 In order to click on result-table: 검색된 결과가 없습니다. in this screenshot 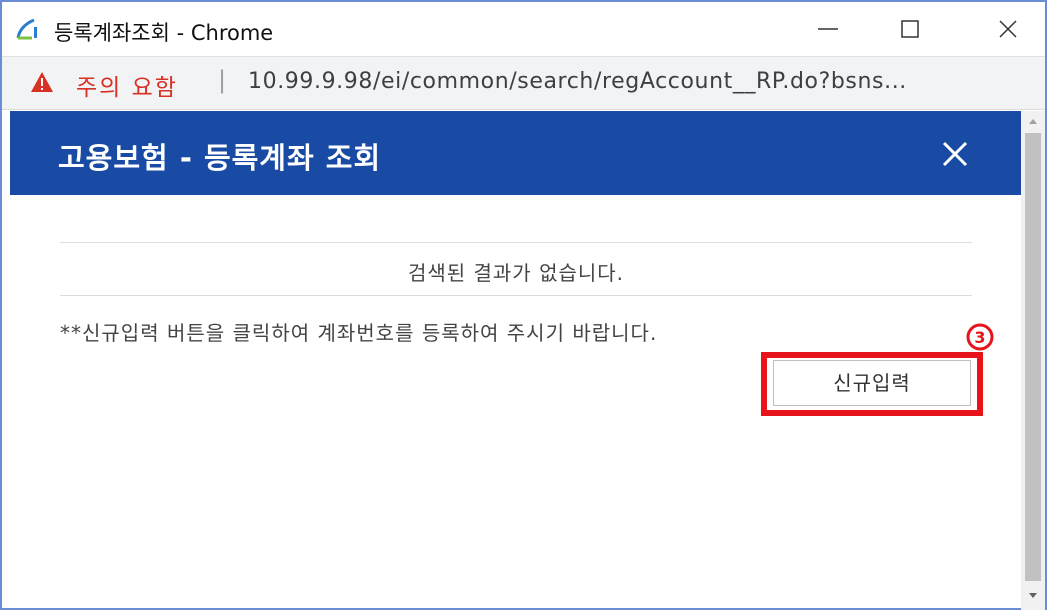, I will do `click(516, 269)`.